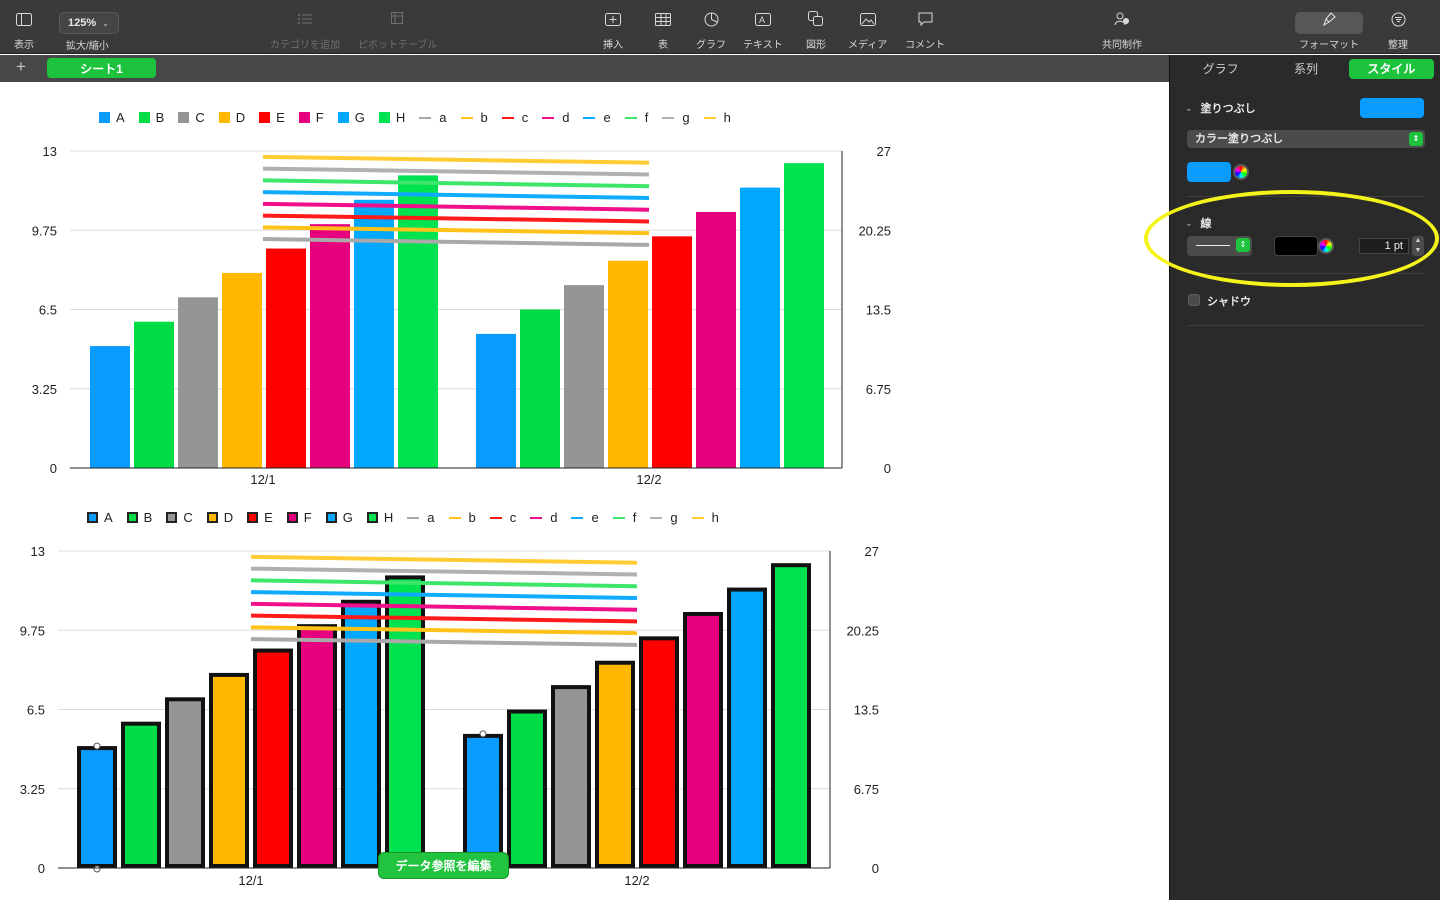 This screenshot has height=900, width=1440. What do you see at coordinates (613, 19) in the screenshot?
I see `insert-icon` at bounding box center [613, 19].